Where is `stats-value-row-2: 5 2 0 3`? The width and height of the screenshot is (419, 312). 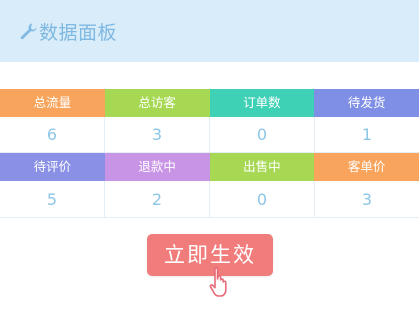
stats-value-row-2: 5 2 0 3 is located at coordinates (209, 199).